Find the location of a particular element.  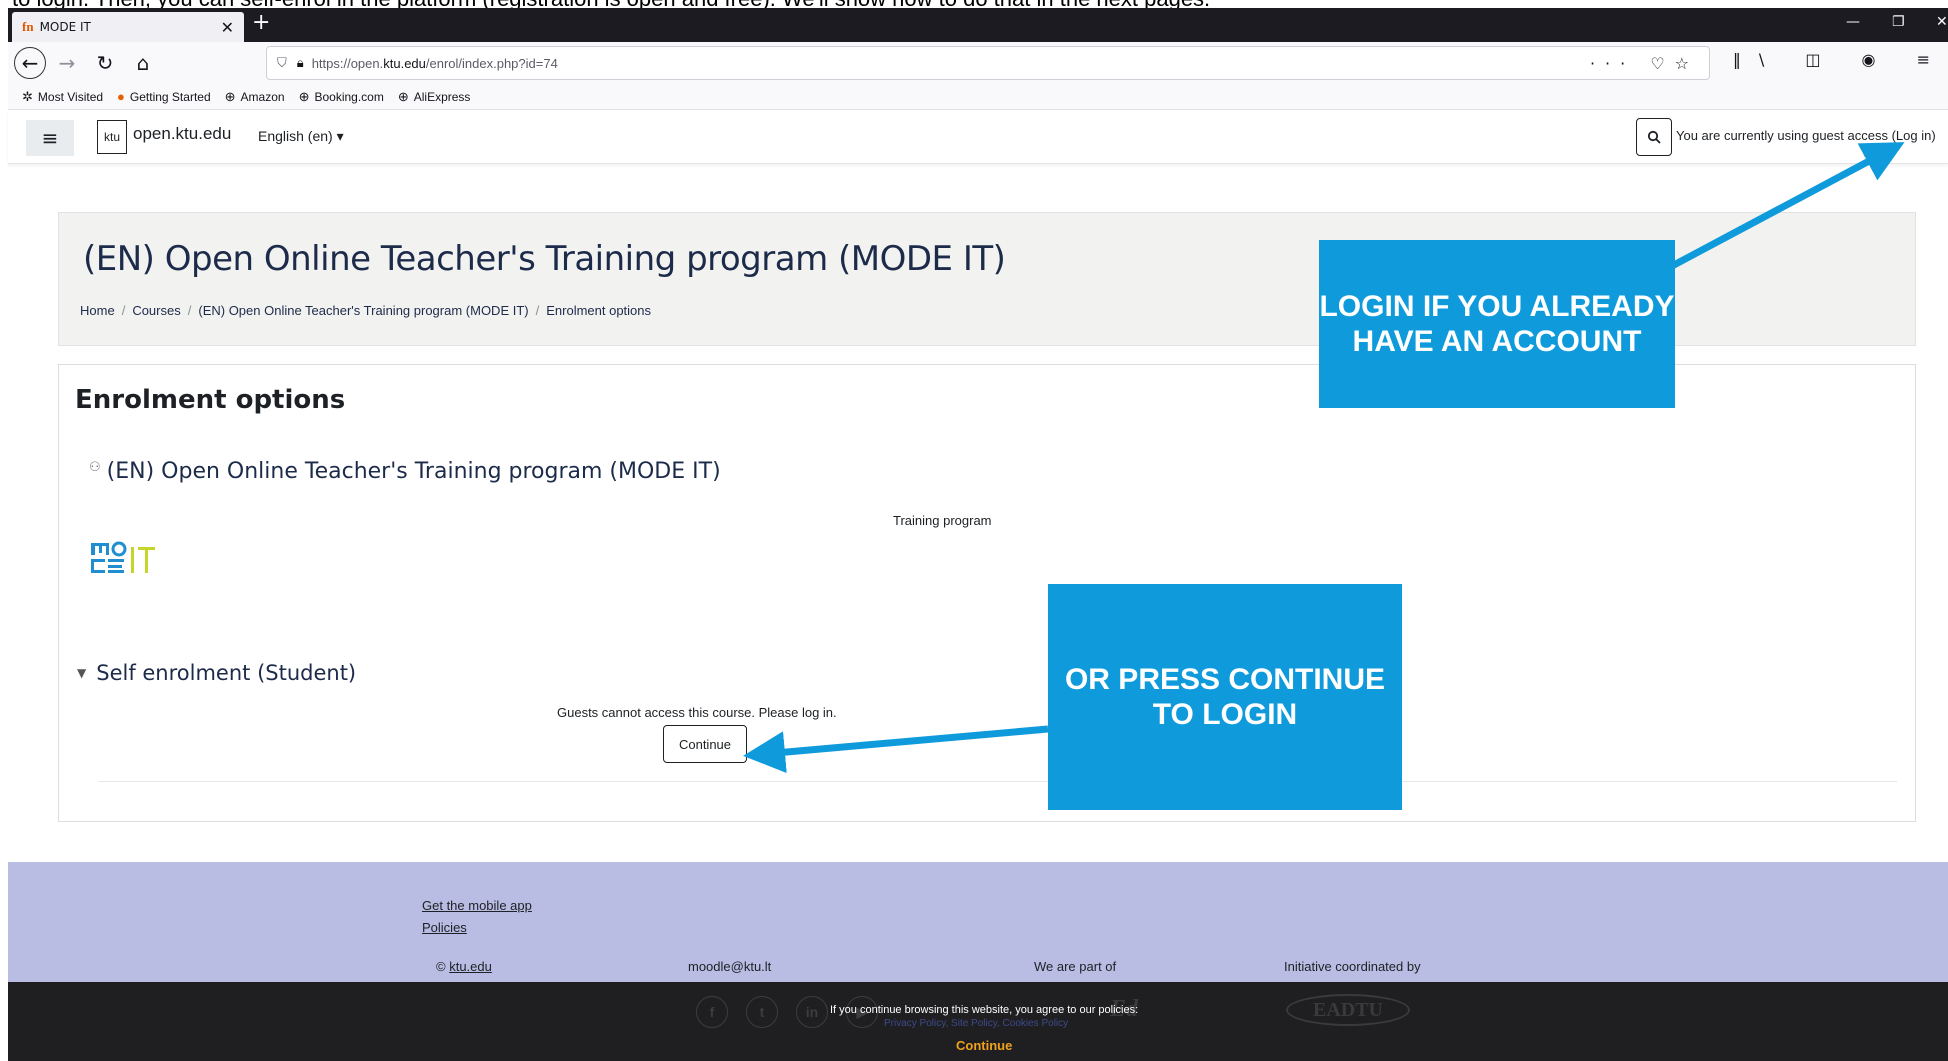

forward-arrow-icon: → is located at coordinates (67, 63).